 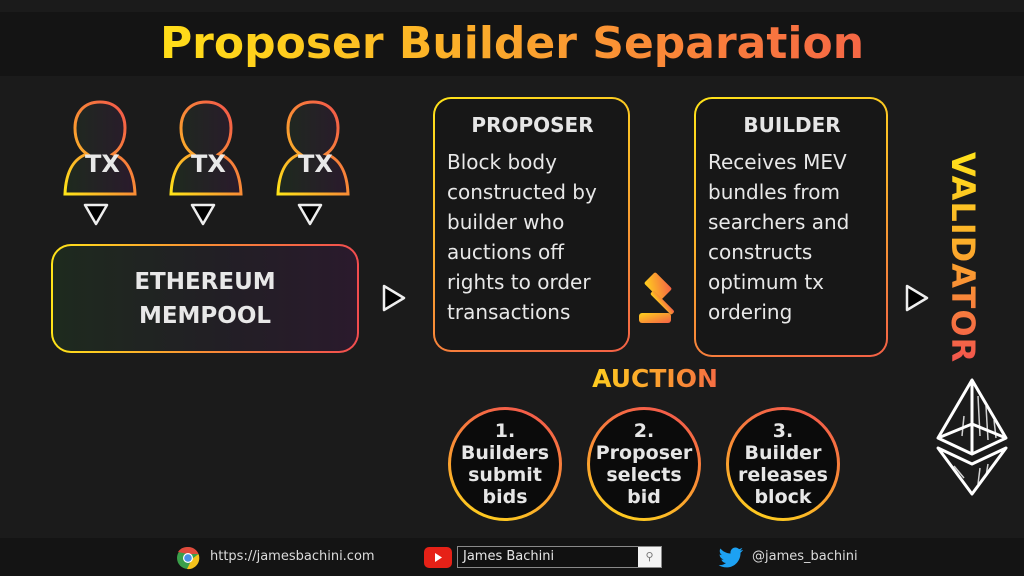 I want to click on proposer-title: PROPOSER, so click(x=532, y=125).